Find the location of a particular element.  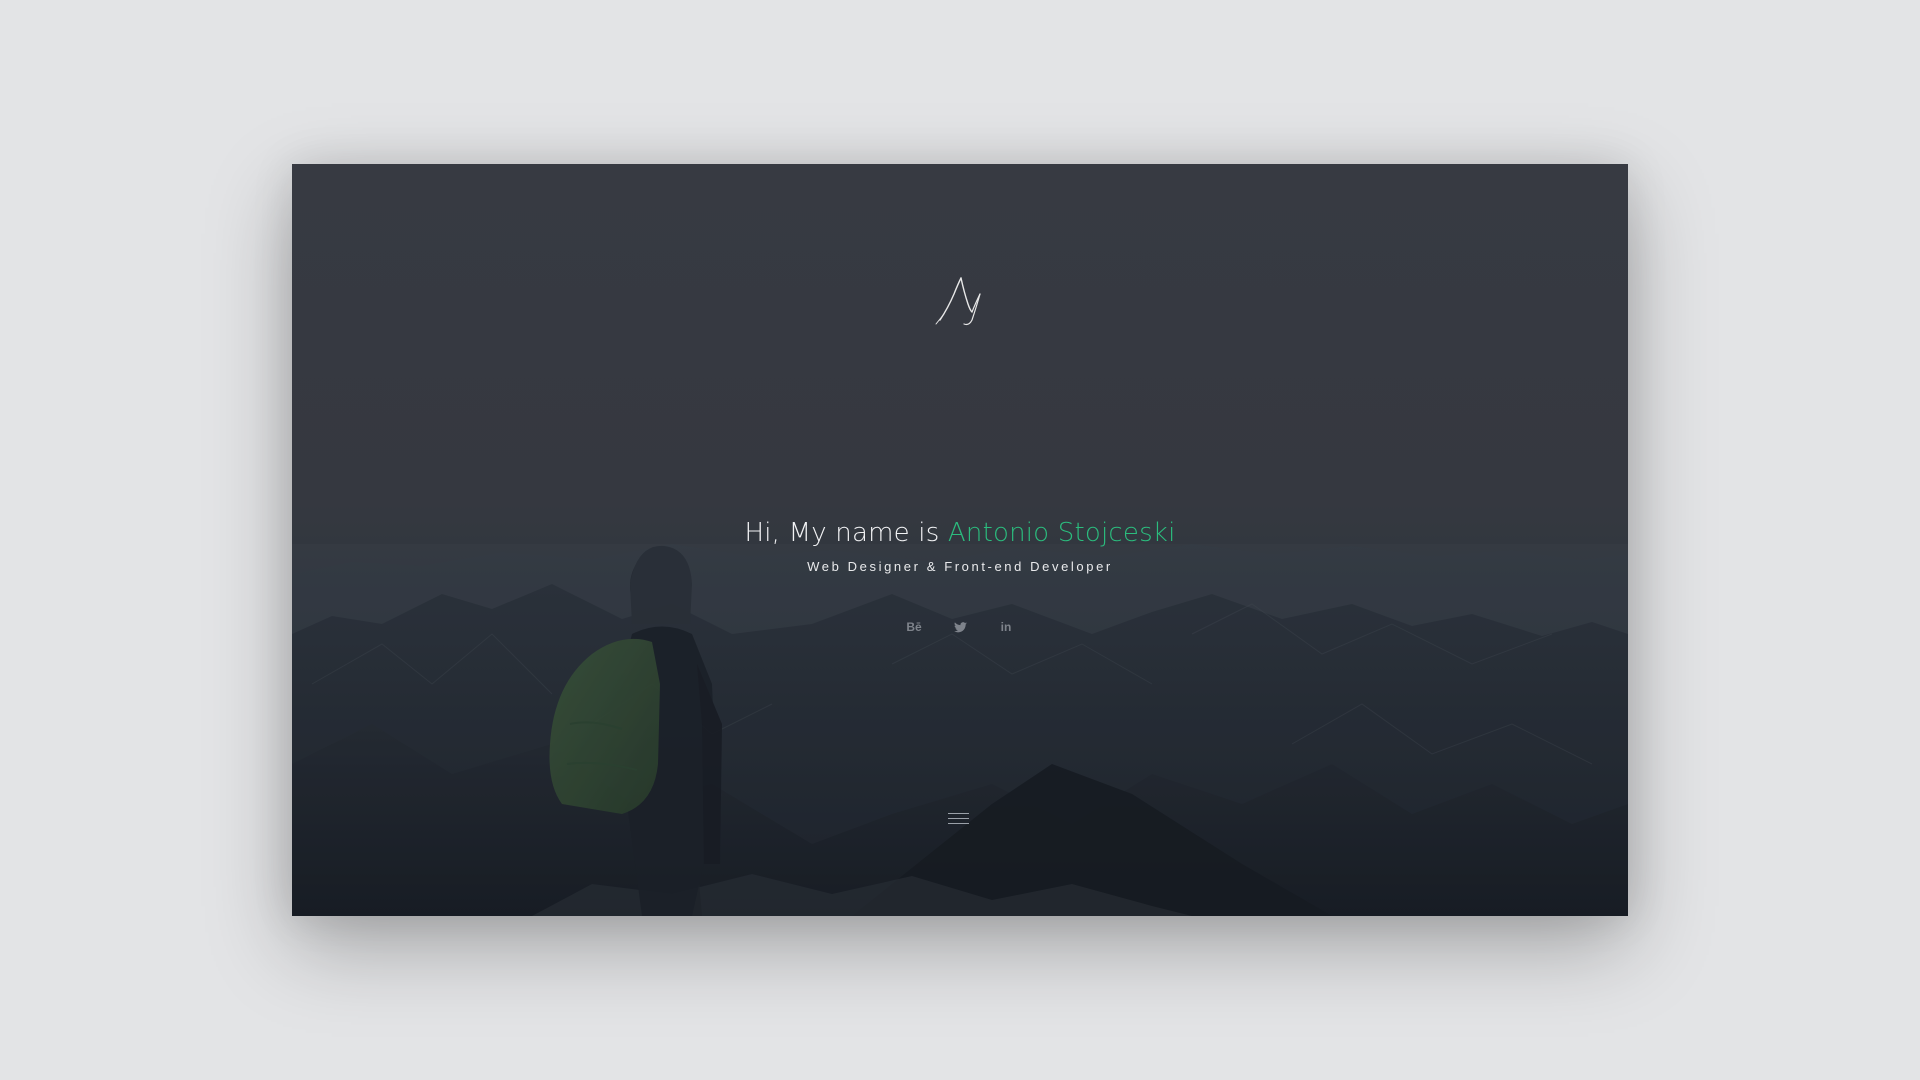

social-links: Bē in is located at coordinates (960, 627).